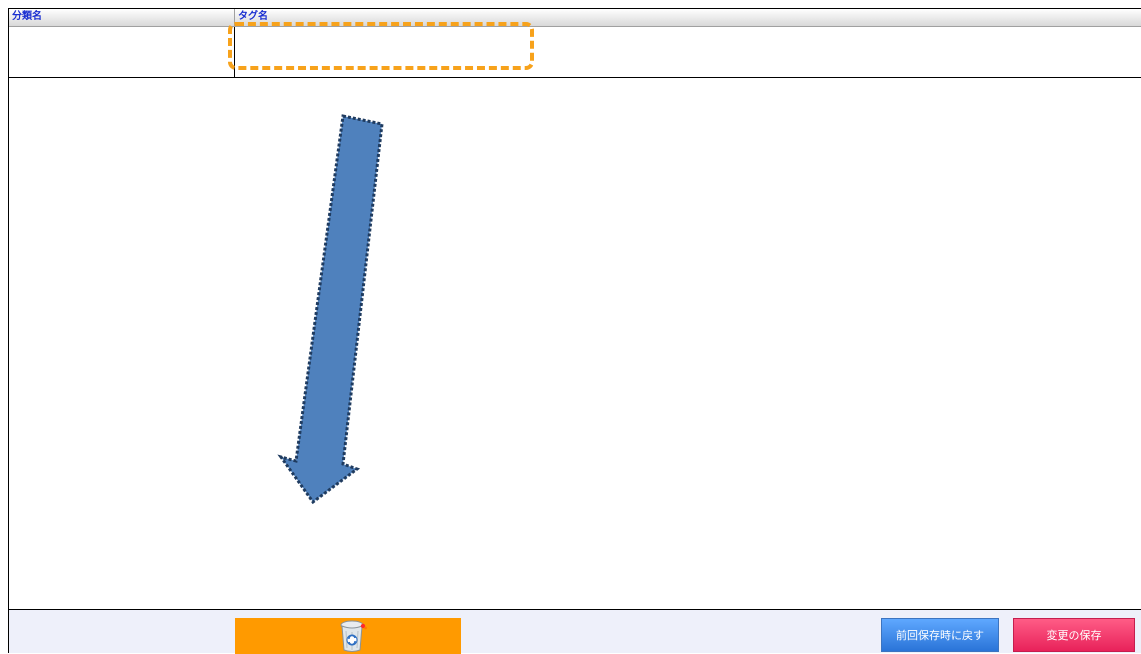 The image size is (1141, 654). Describe the element at coordinates (575, 52) in the screenshot. I see `table-row` at that location.